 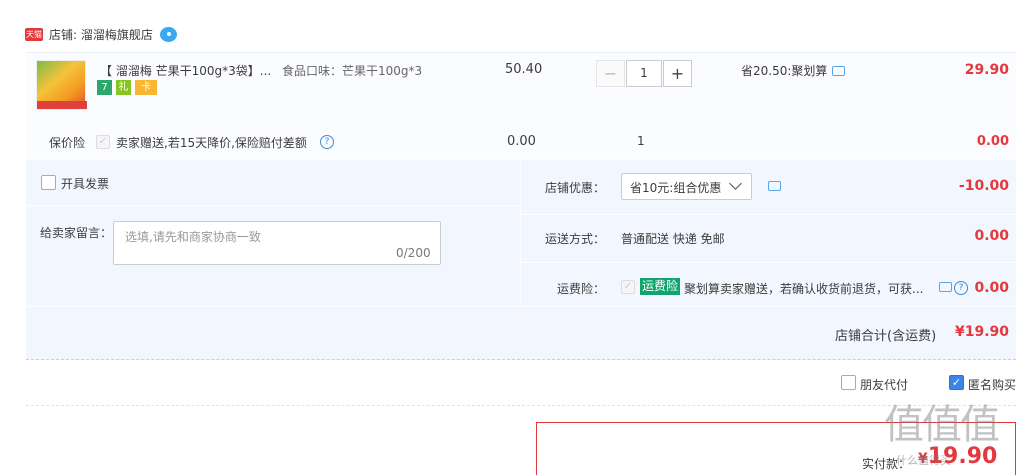 What do you see at coordinates (992, 141) in the screenshot?
I see `insurance-total: 0.00` at bounding box center [992, 141].